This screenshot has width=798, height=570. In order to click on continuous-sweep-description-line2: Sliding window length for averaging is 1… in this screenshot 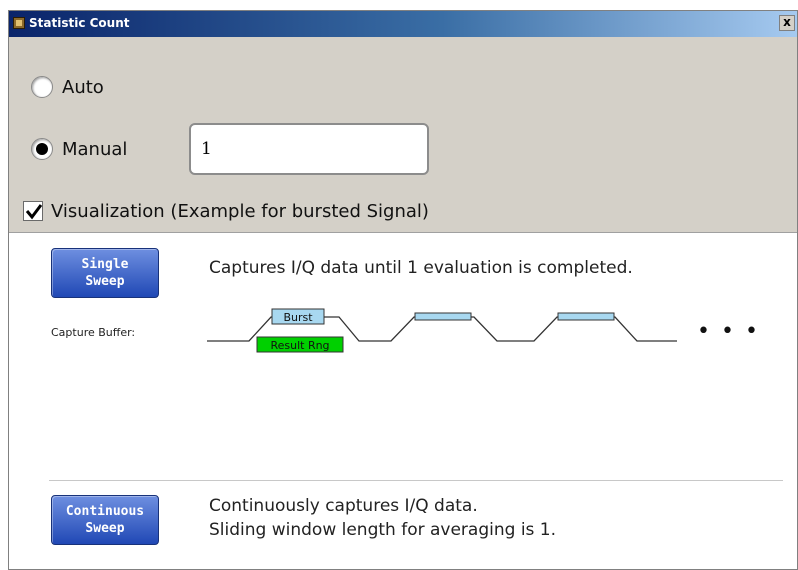, I will do `click(383, 530)`.